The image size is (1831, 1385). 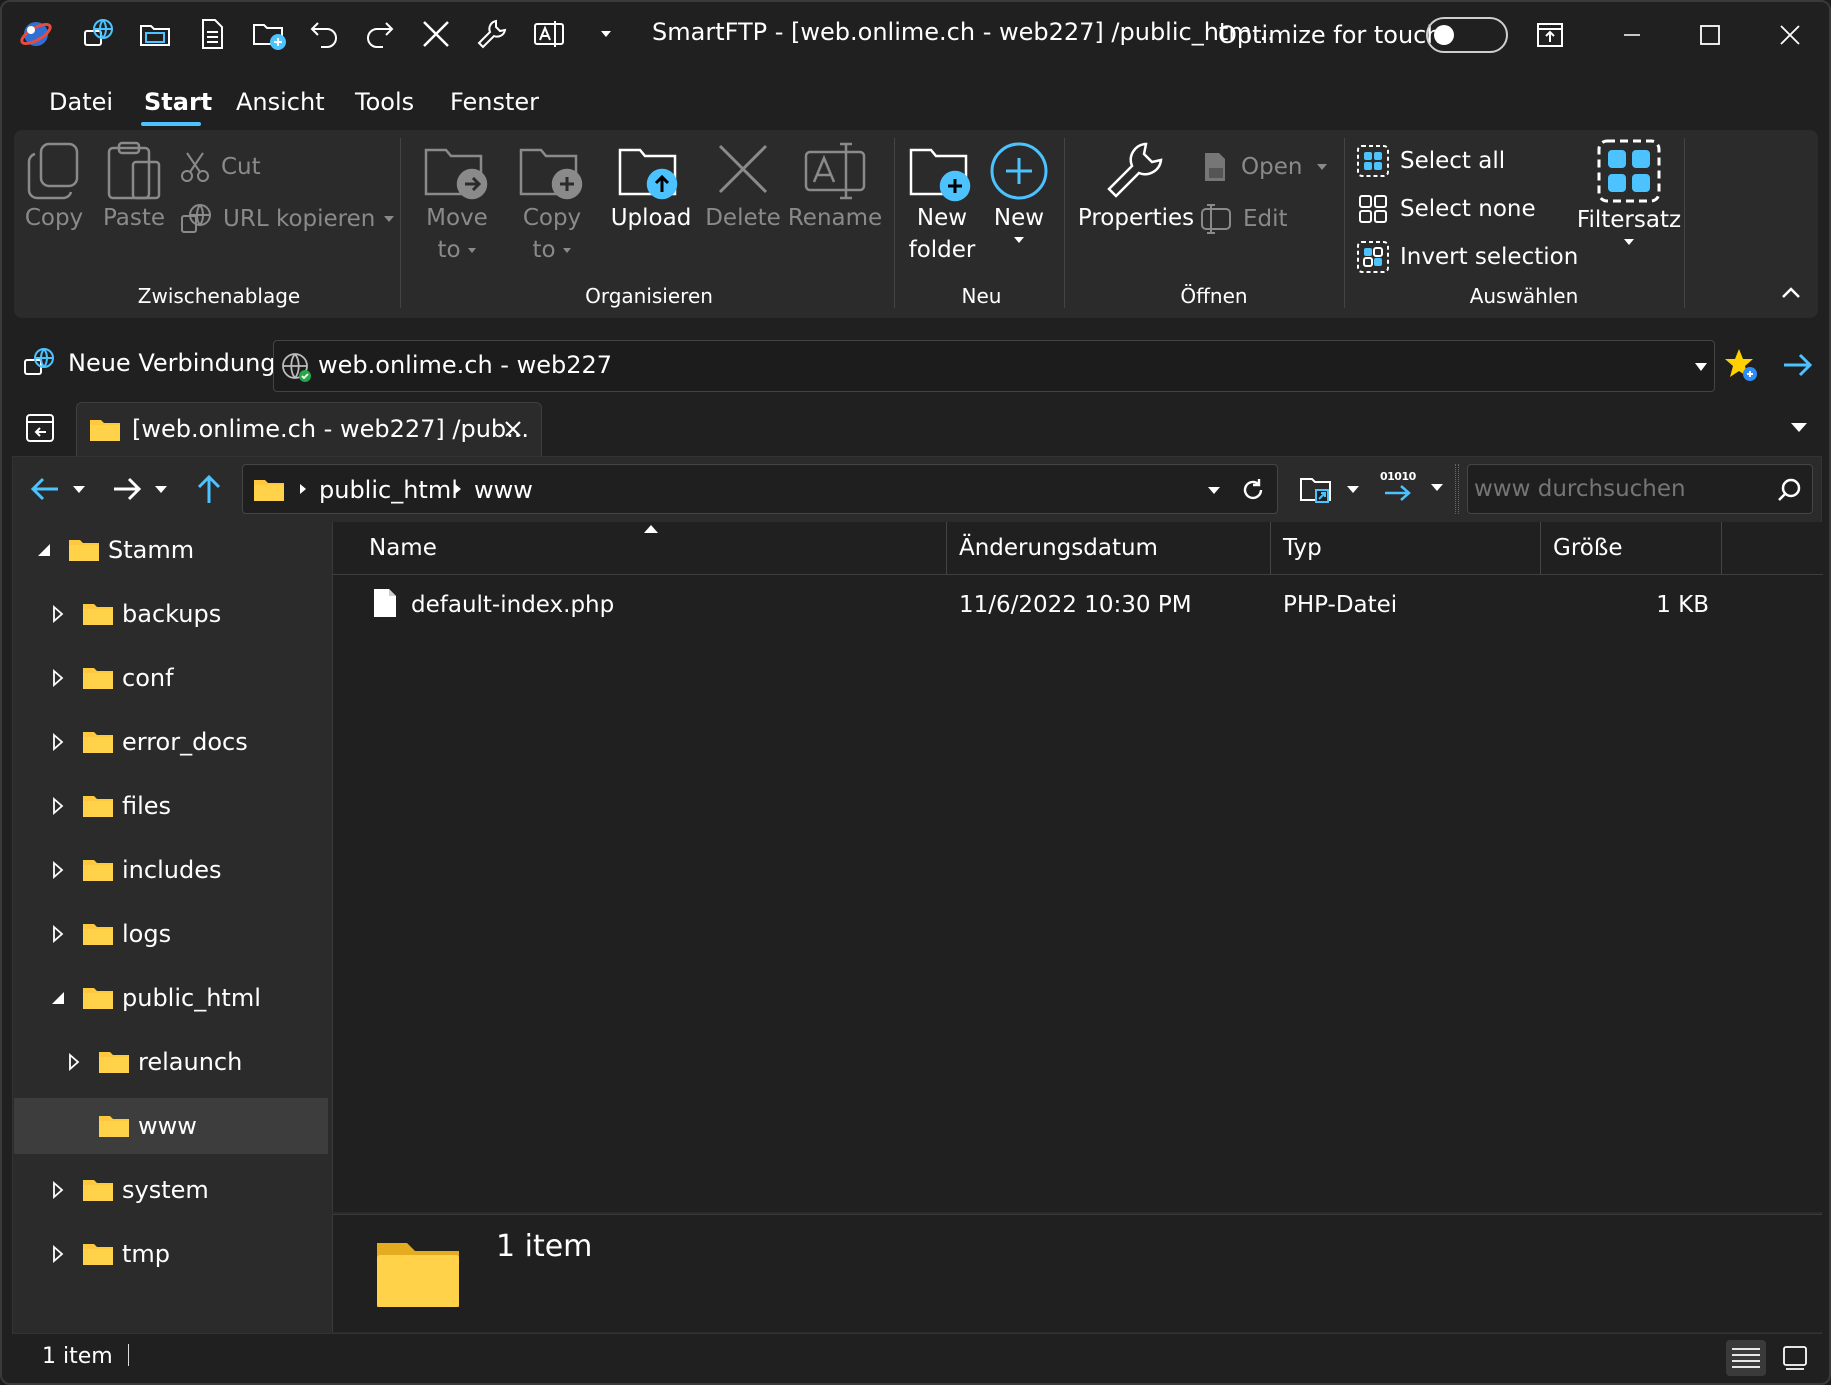 What do you see at coordinates (994, 366) in the screenshot?
I see `connection-combobox: web.onlime.ch - web227` at bounding box center [994, 366].